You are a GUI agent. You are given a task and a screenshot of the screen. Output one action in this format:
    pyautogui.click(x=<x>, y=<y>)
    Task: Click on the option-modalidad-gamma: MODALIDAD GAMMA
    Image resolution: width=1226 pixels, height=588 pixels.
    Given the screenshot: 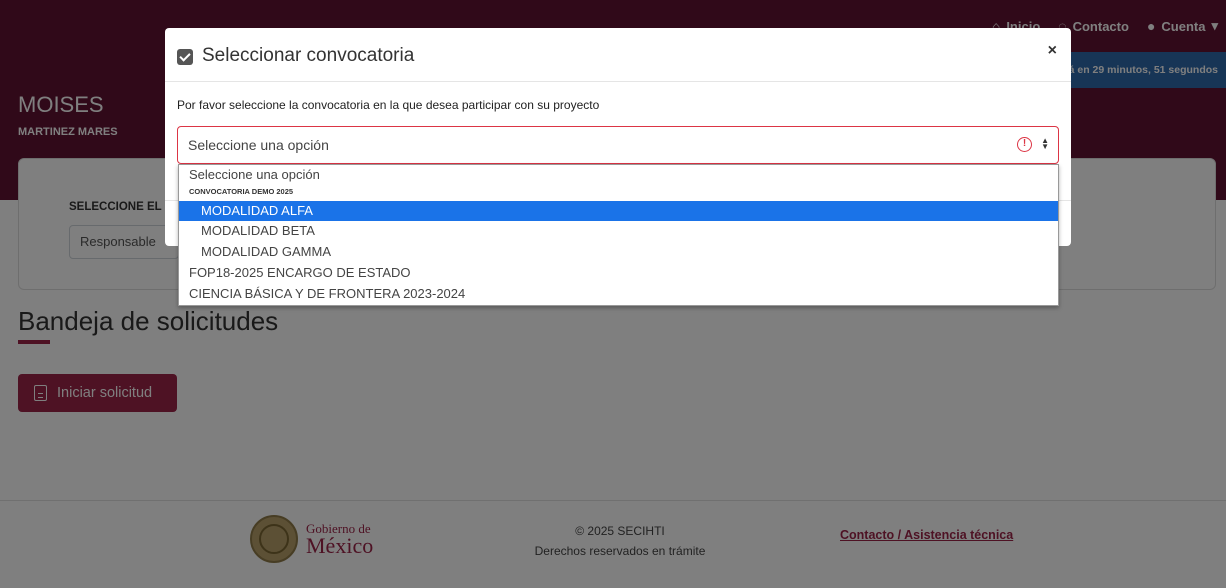 What is the action you would take?
    pyautogui.click(x=618, y=252)
    